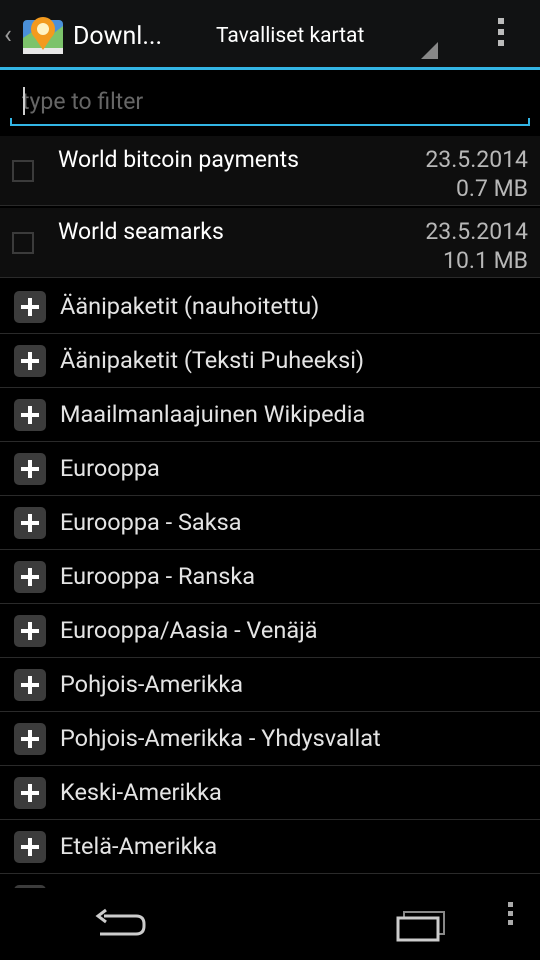 The height and width of the screenshot is (960, 540). What do you see at coordinates (270, 577) in the screenshot?
I see `group-row: Eurooppa - Ranska` at bounding box center [270, 577].